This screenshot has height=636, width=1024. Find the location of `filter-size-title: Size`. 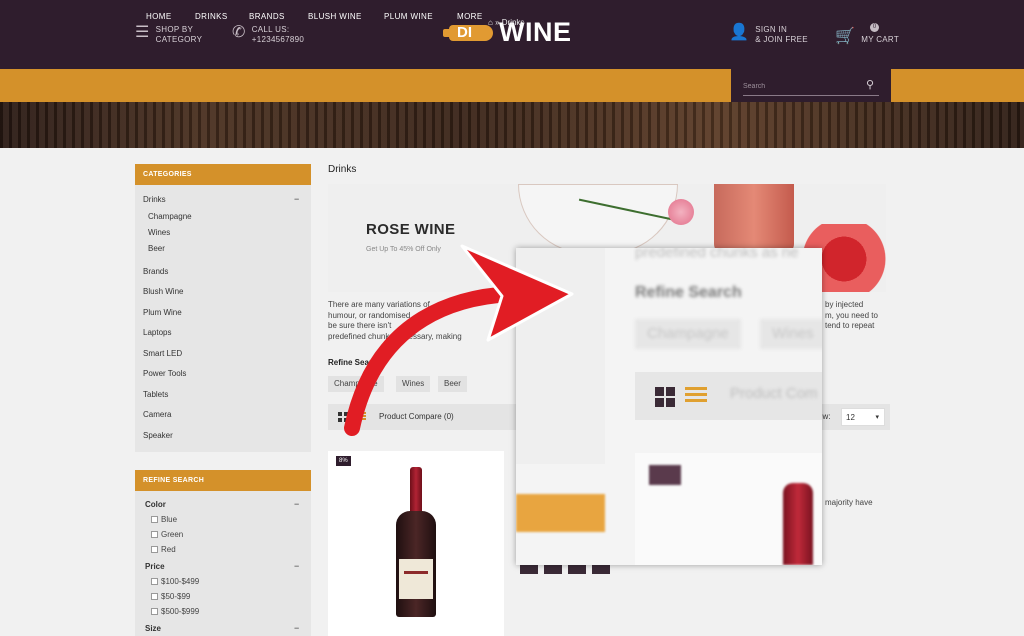

filter-size-title: Size is located at coordinates (153, 628).